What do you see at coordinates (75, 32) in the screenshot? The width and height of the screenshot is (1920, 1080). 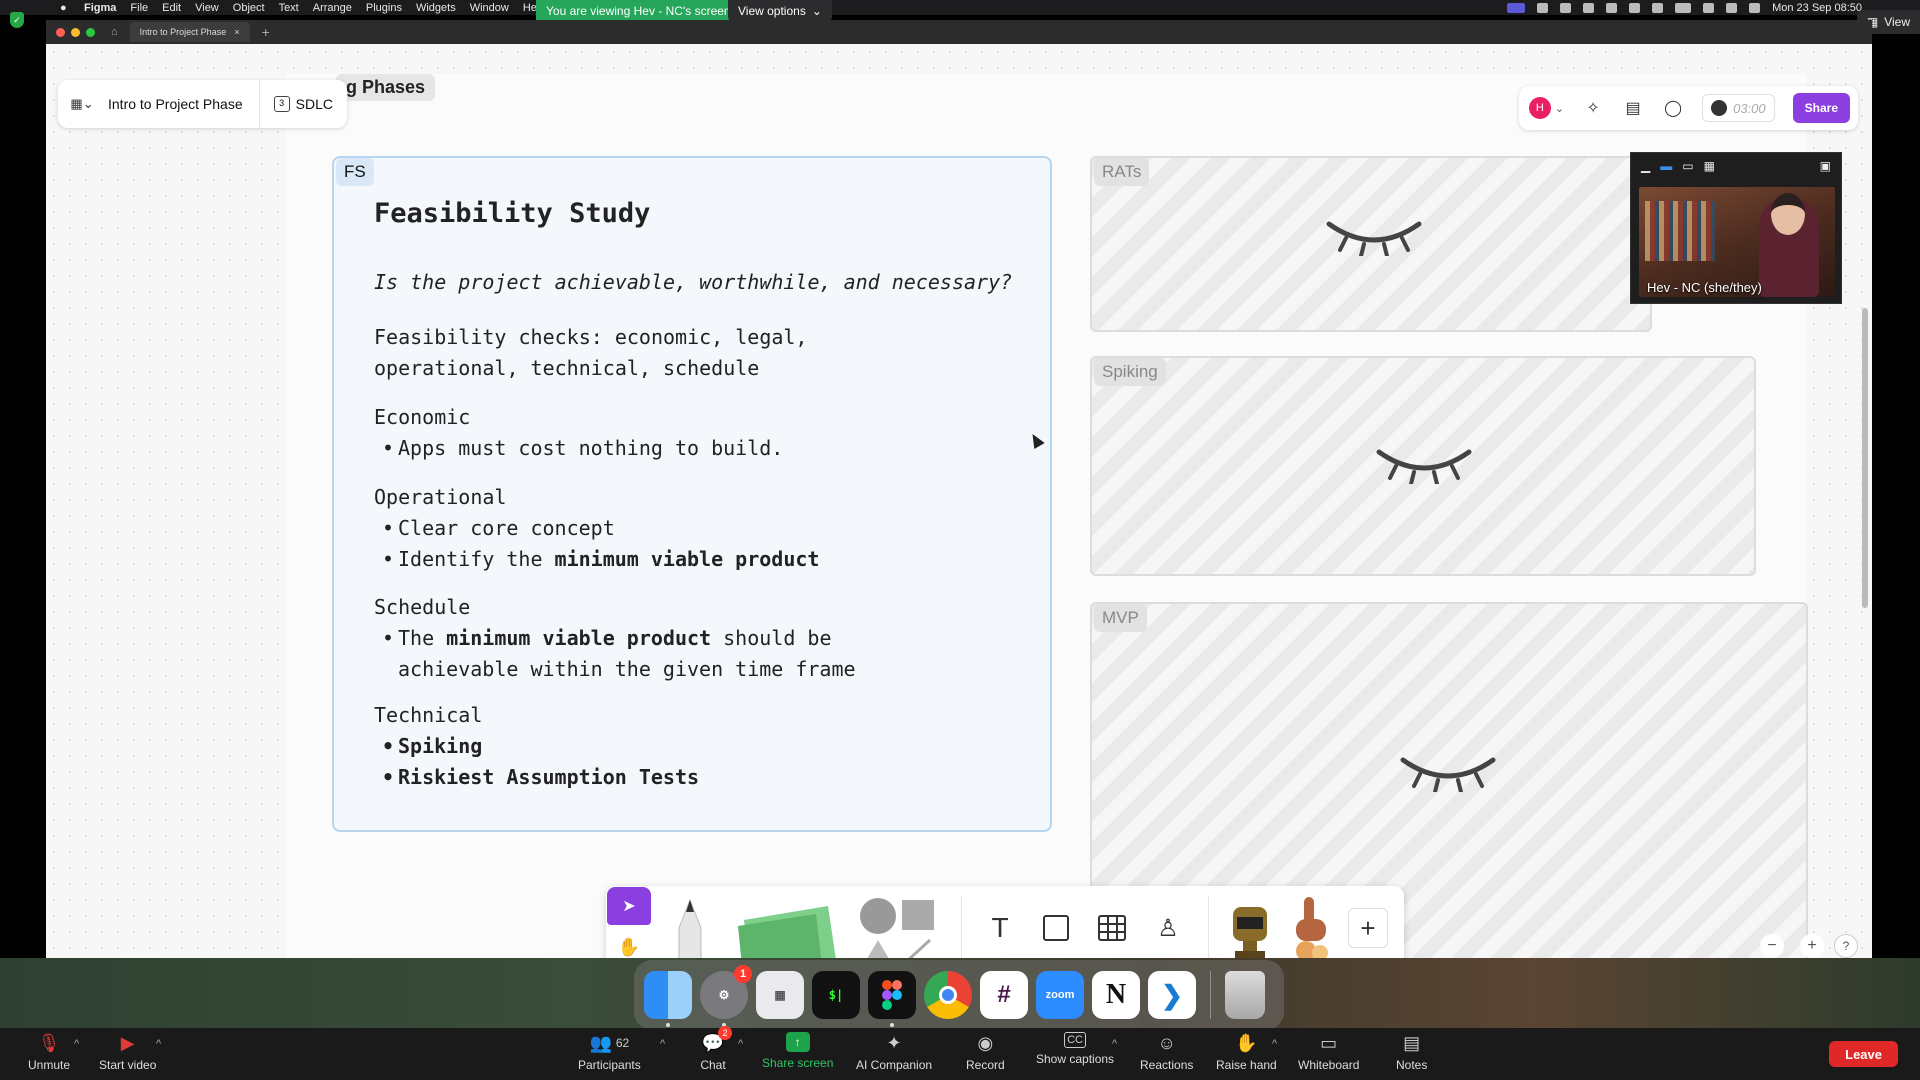 I see `minimize-window-button` at bounding box center [75, 32].